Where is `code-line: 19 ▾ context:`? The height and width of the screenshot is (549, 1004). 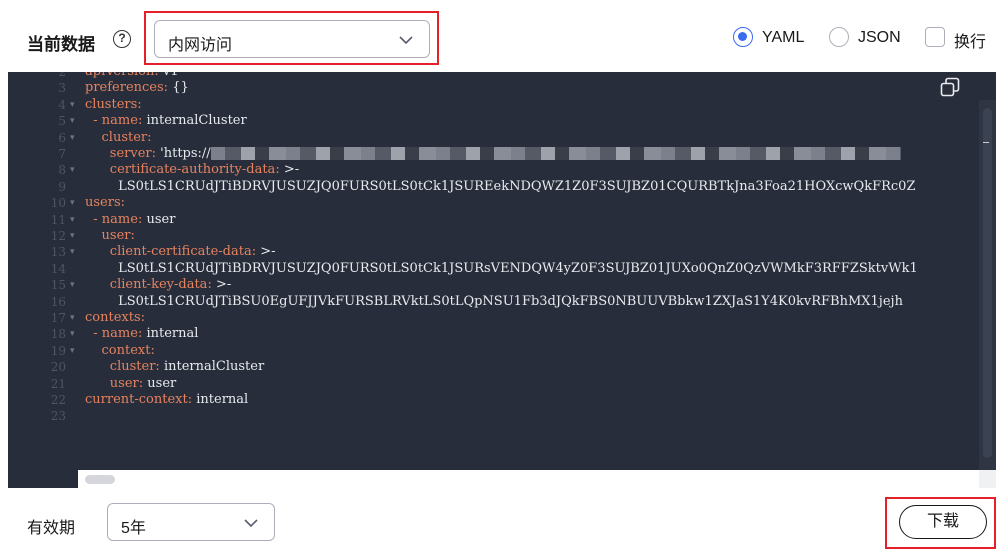 code-line: 19 ▾ context: is located at coordinates (498, 351).